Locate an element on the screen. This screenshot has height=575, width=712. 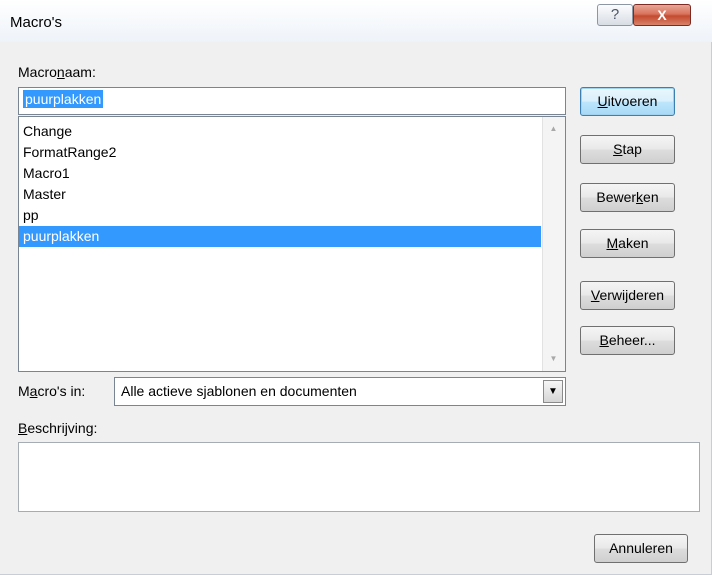
macro-list-item: pp is located at coordinates (280, 215).